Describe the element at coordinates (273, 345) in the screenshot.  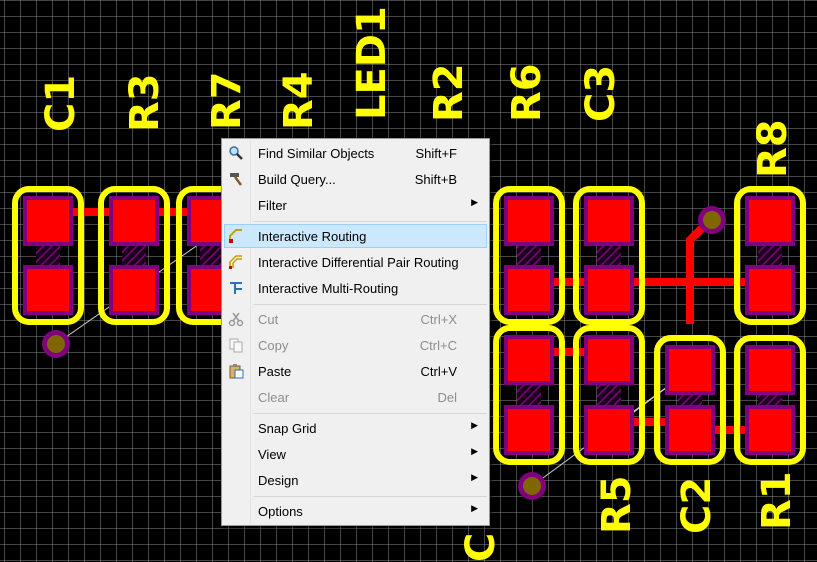
I see `menu-item-label: Copy` at that location.